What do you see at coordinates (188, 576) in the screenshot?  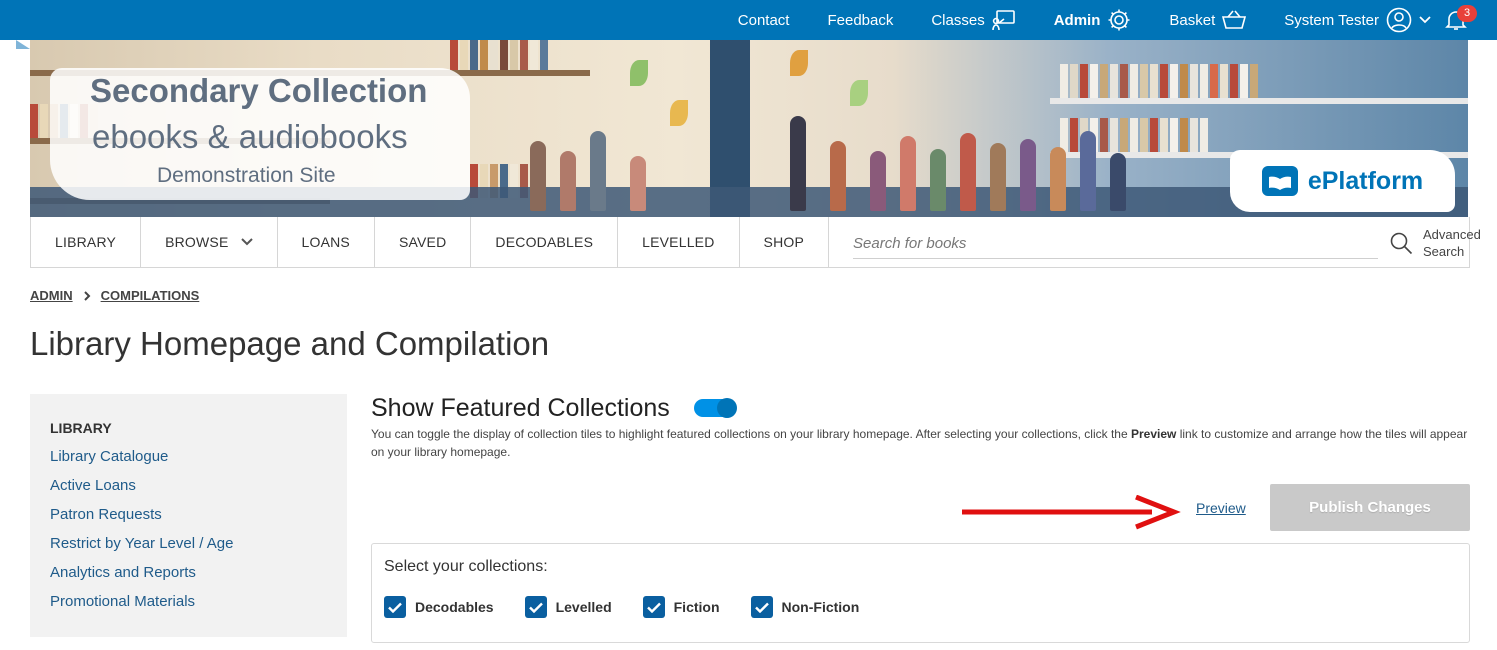 I see `sidebar-item-analytics: Analytics and Reports` at bounding box center [188, 576].